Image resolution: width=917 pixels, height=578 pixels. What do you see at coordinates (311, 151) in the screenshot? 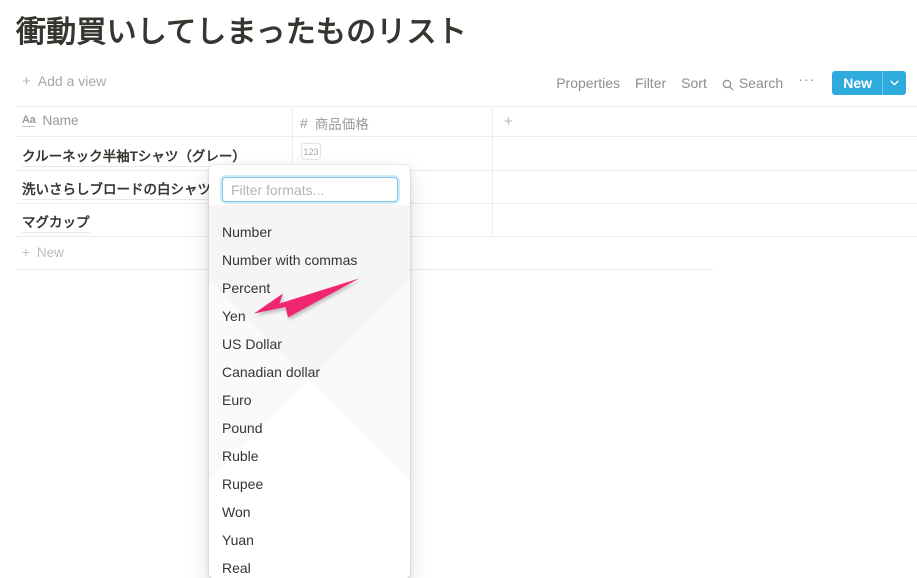
I see `number-format-badge: 123` at bounding box center [311, 151].